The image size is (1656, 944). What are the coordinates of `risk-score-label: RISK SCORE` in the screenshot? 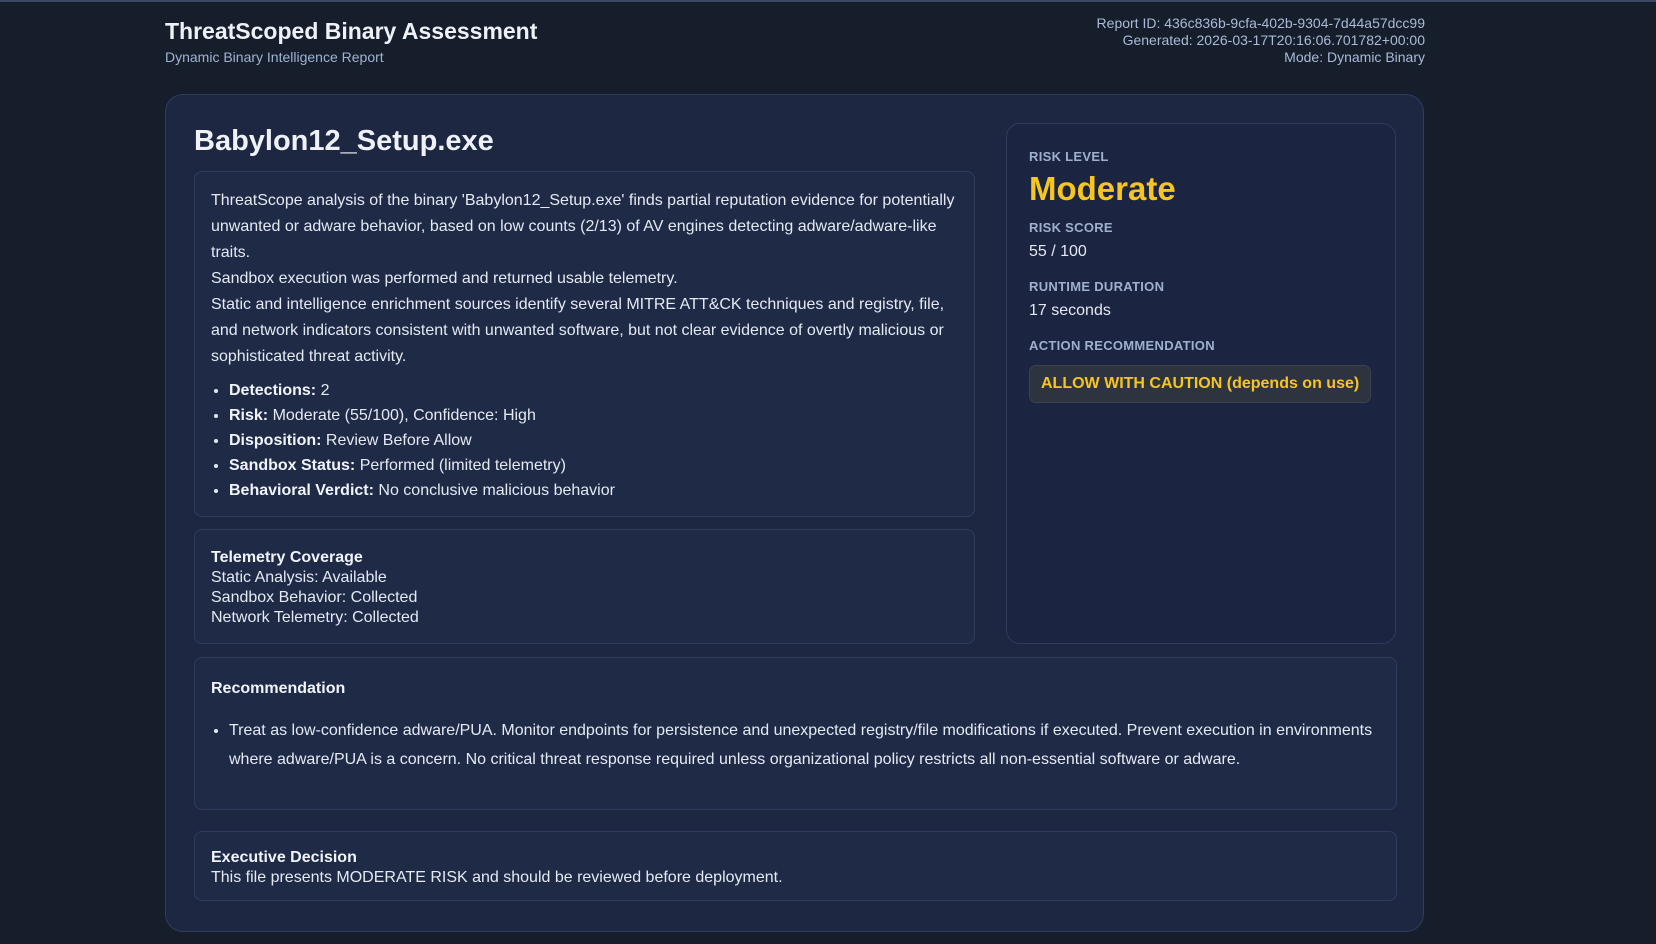 It's located at (1071, 227).